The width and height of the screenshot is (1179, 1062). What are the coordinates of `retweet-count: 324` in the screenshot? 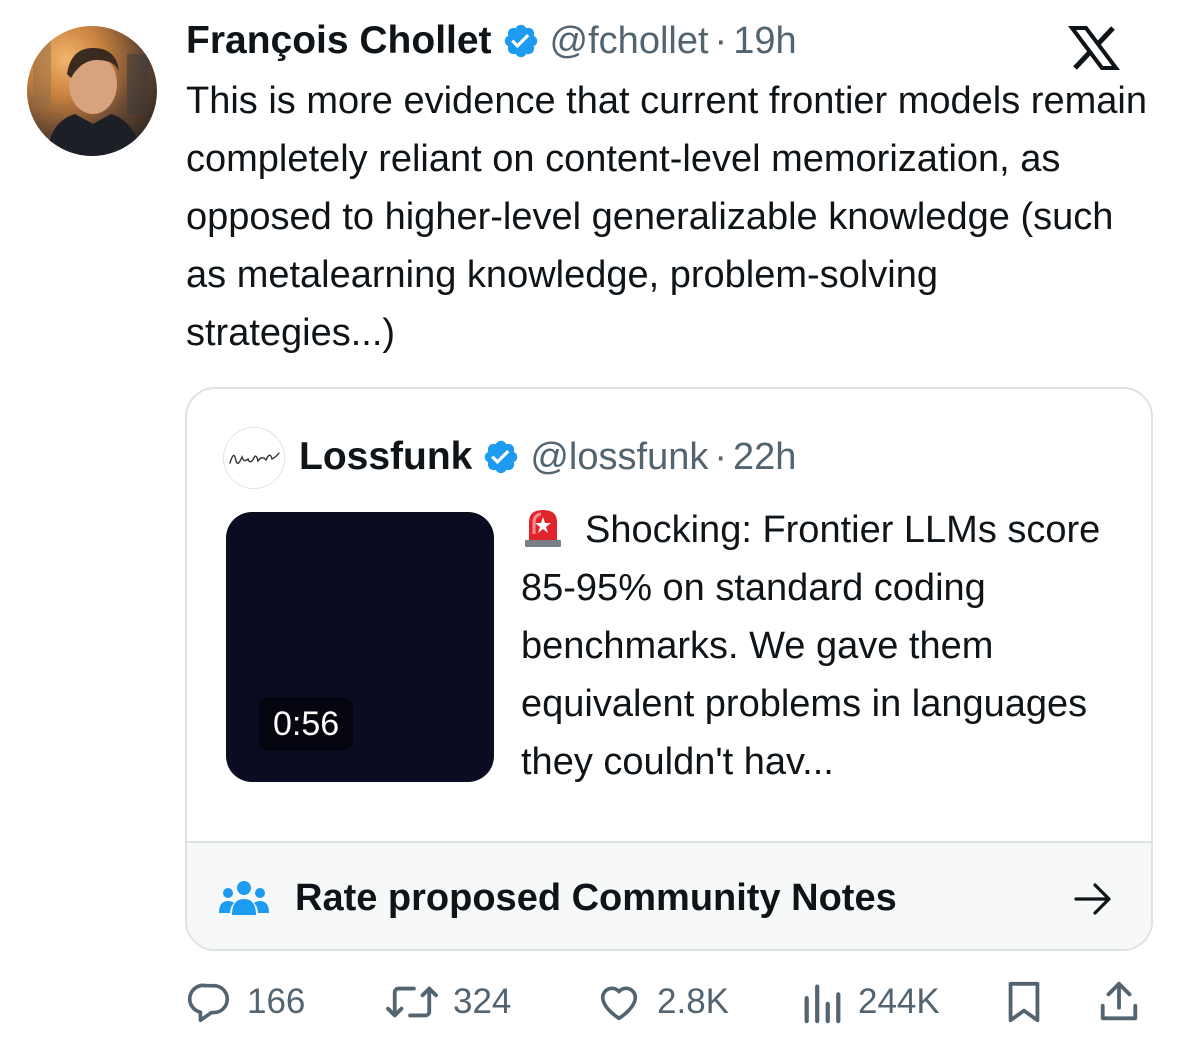 It's located at (482, 1001).